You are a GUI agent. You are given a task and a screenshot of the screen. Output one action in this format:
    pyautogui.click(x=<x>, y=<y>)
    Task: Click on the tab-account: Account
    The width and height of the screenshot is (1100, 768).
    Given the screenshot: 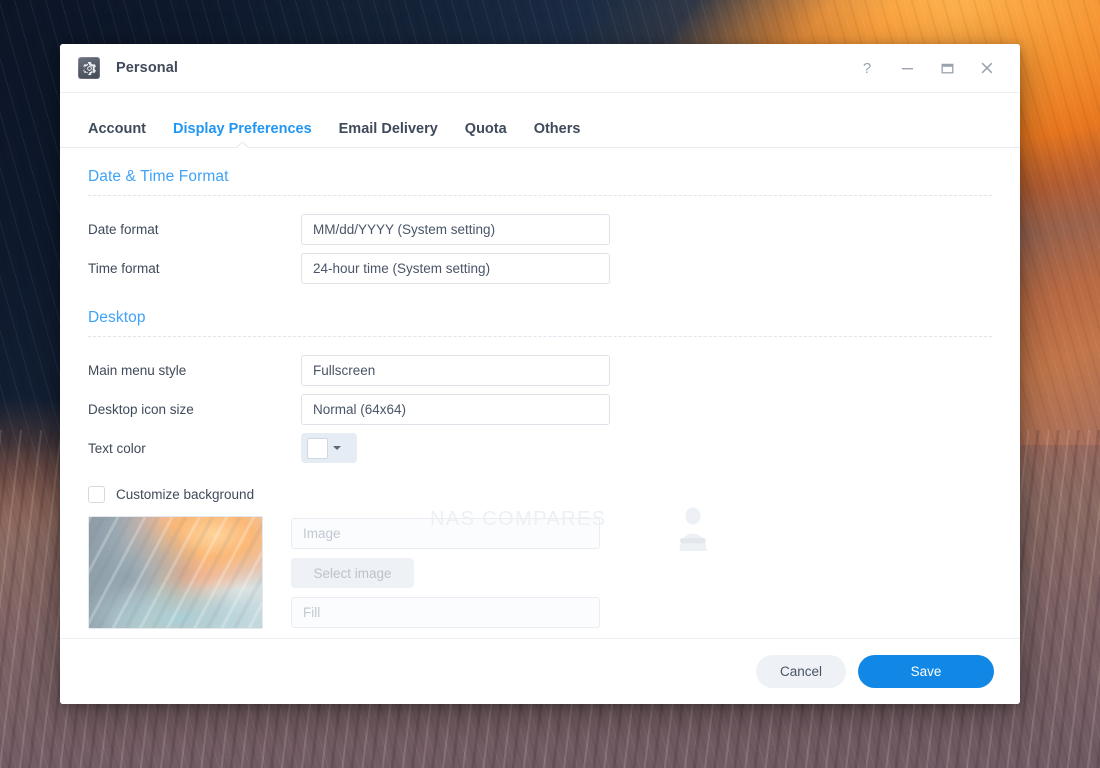 What is the action you would take?
    pyautogui.click(x=117, y=131)
    